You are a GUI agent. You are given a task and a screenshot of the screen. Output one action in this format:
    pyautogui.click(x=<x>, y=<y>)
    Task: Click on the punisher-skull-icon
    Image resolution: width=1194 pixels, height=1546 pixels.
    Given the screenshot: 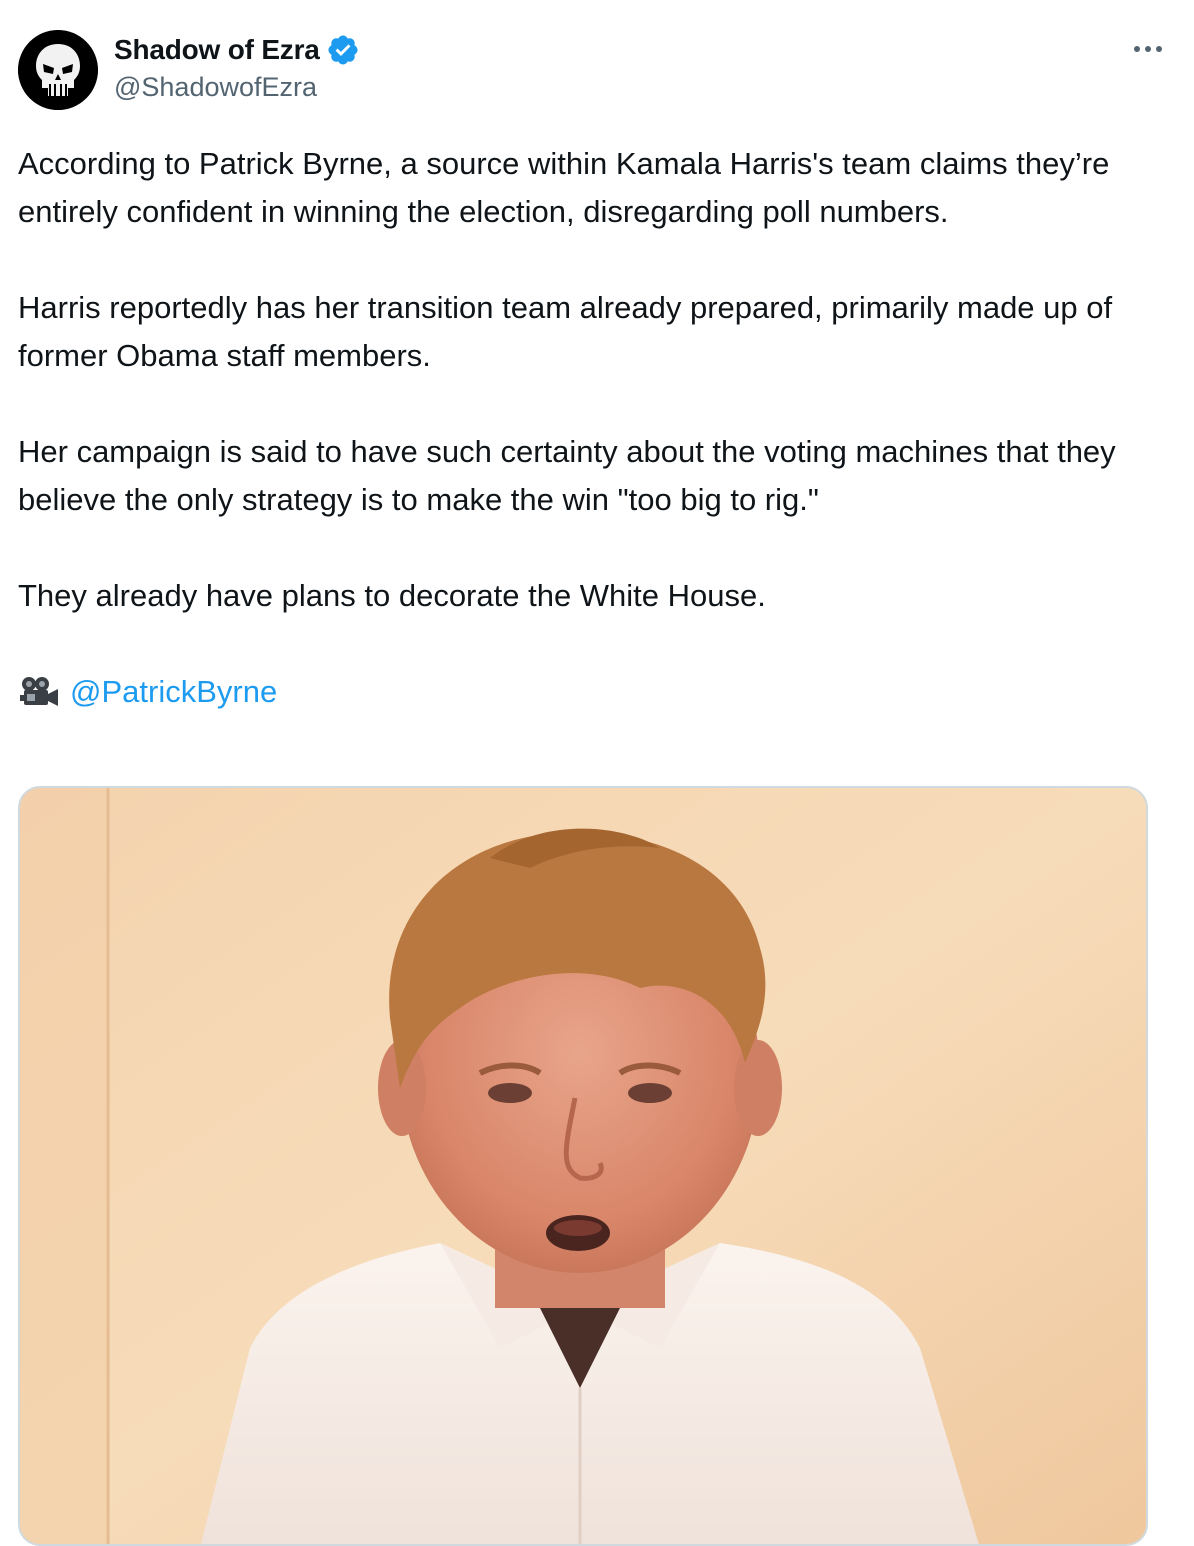 What is the action you would take?
    pyautogui.click(x=58, y=70)
    